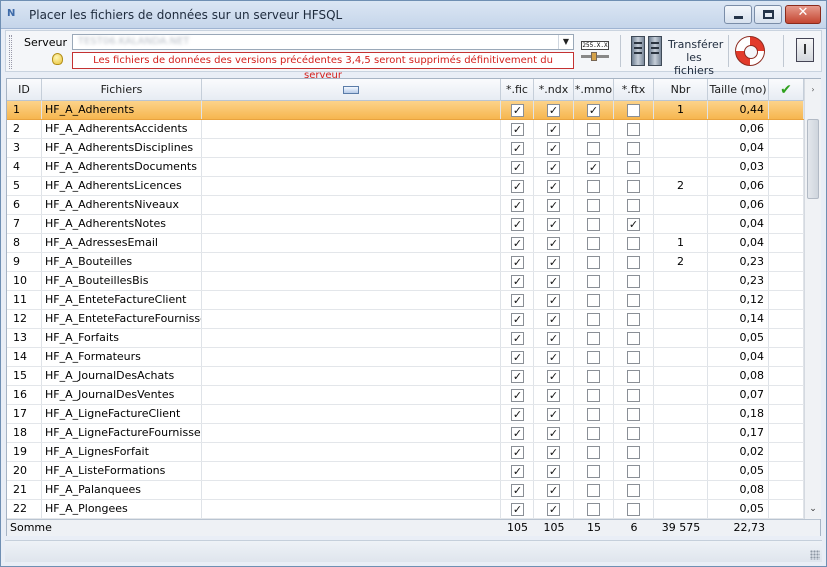 The width and height of the screenshot is (827, 567). I want to click on chevron-right-icon: ›, so click(813, 90).